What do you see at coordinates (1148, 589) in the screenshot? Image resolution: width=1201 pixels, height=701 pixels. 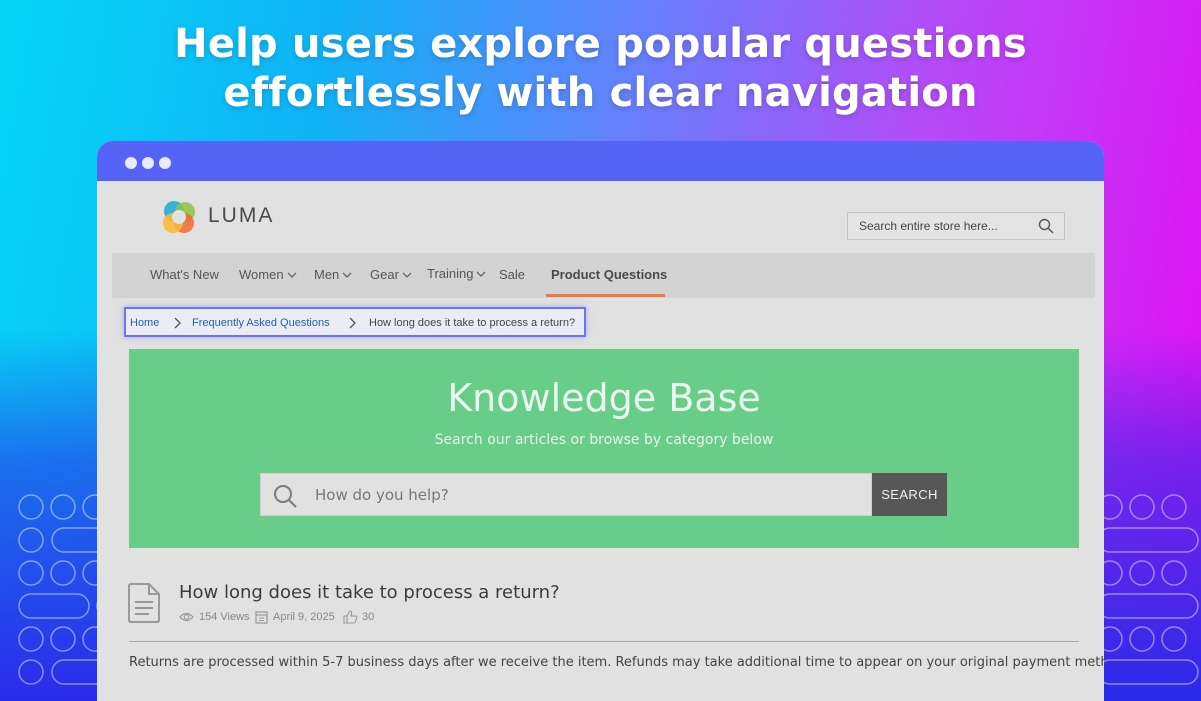 I see `decorative-pattern-right` at bounding box center [1148, 589].